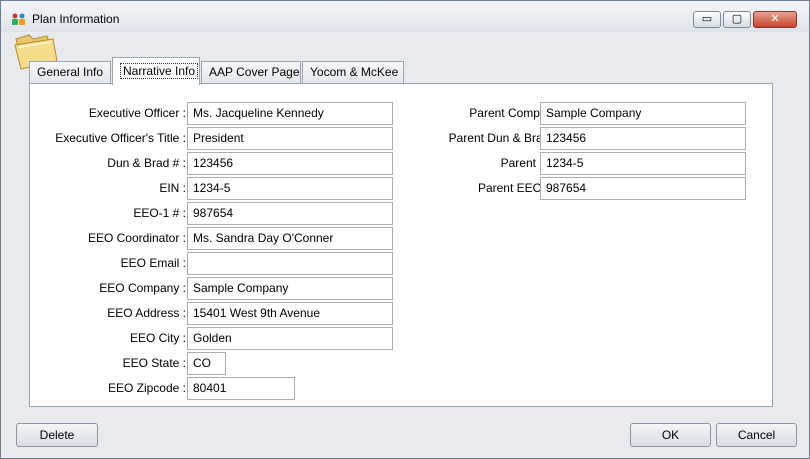 Image resolution: width=810 pixels, height=459 pixels. Describe the element at coordinates (142, 288) in the screenshot. I see `eeo-company-label: EEO Company :` at that location.